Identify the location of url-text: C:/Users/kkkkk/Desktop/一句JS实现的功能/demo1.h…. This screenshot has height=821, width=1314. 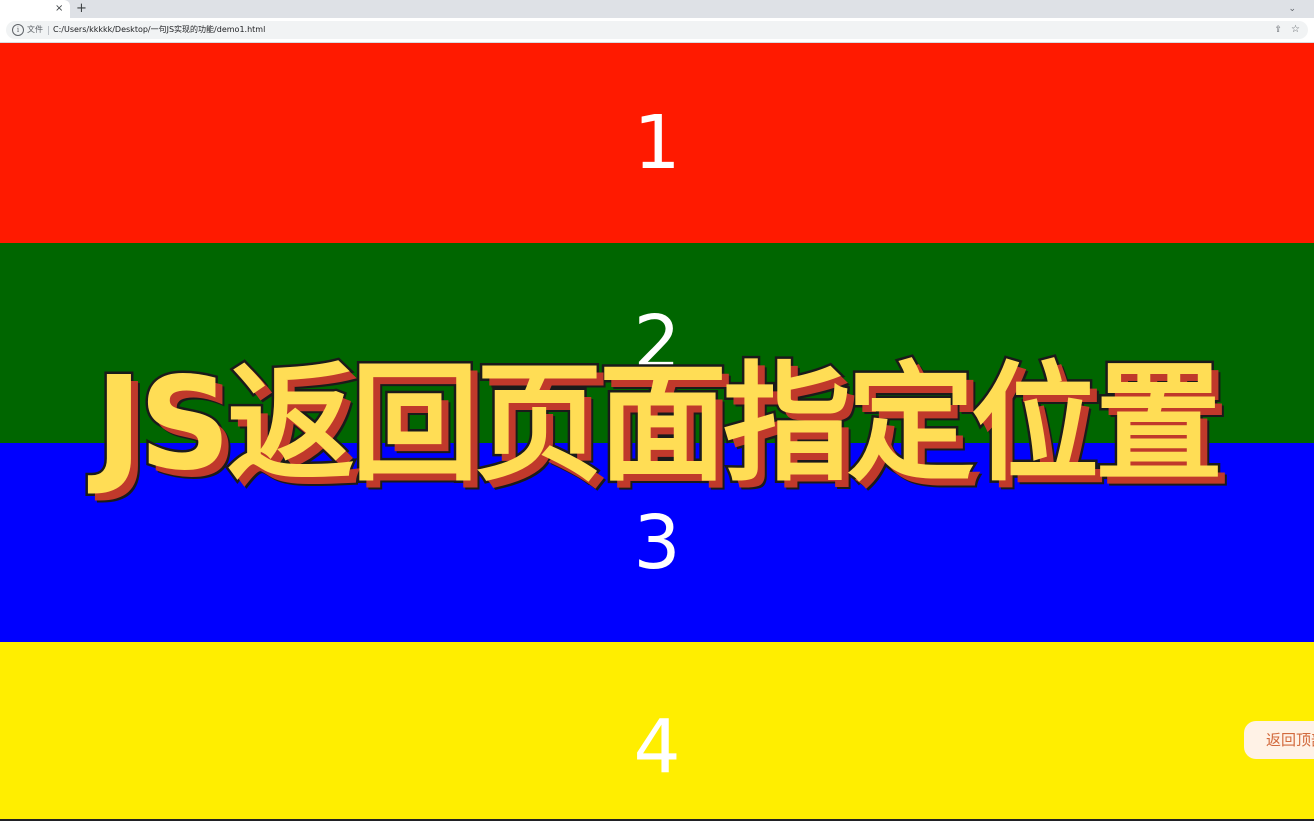
(159, 30).